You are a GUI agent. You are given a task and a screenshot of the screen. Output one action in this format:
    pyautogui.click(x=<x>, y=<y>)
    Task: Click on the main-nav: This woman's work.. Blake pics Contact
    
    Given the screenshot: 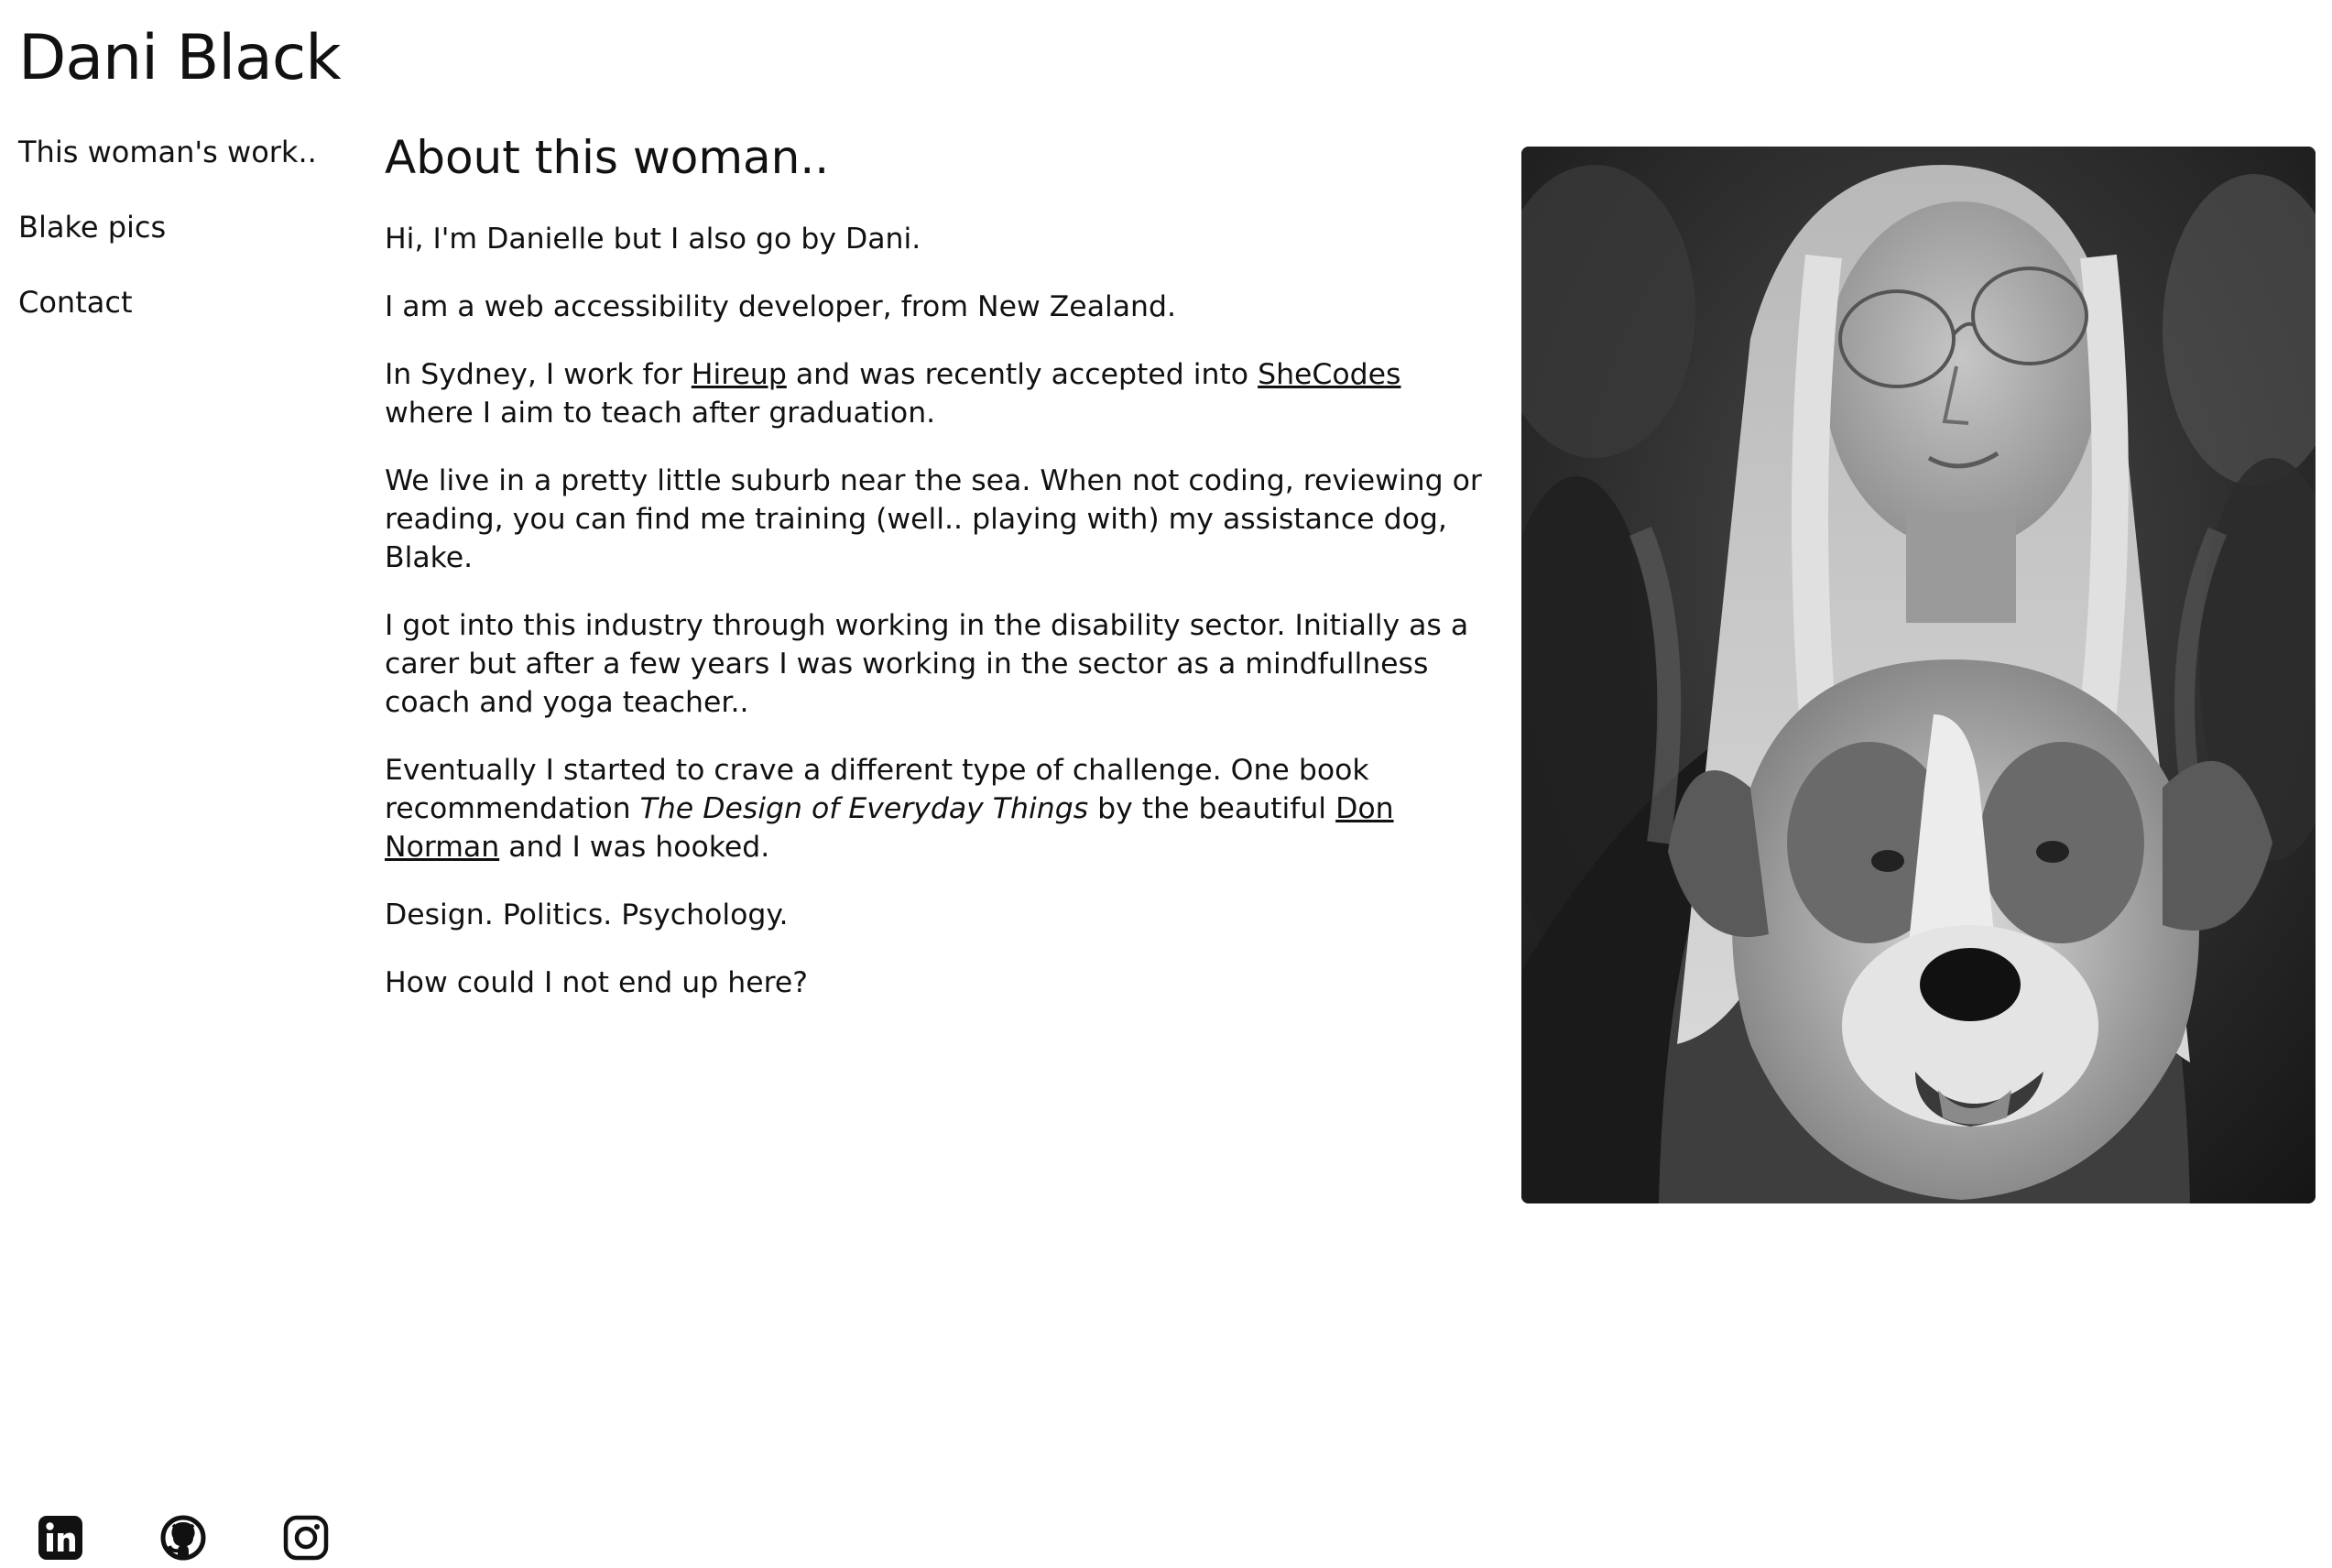 What is the action you would take?
    pyautogui.click(x=167, y=242)
    